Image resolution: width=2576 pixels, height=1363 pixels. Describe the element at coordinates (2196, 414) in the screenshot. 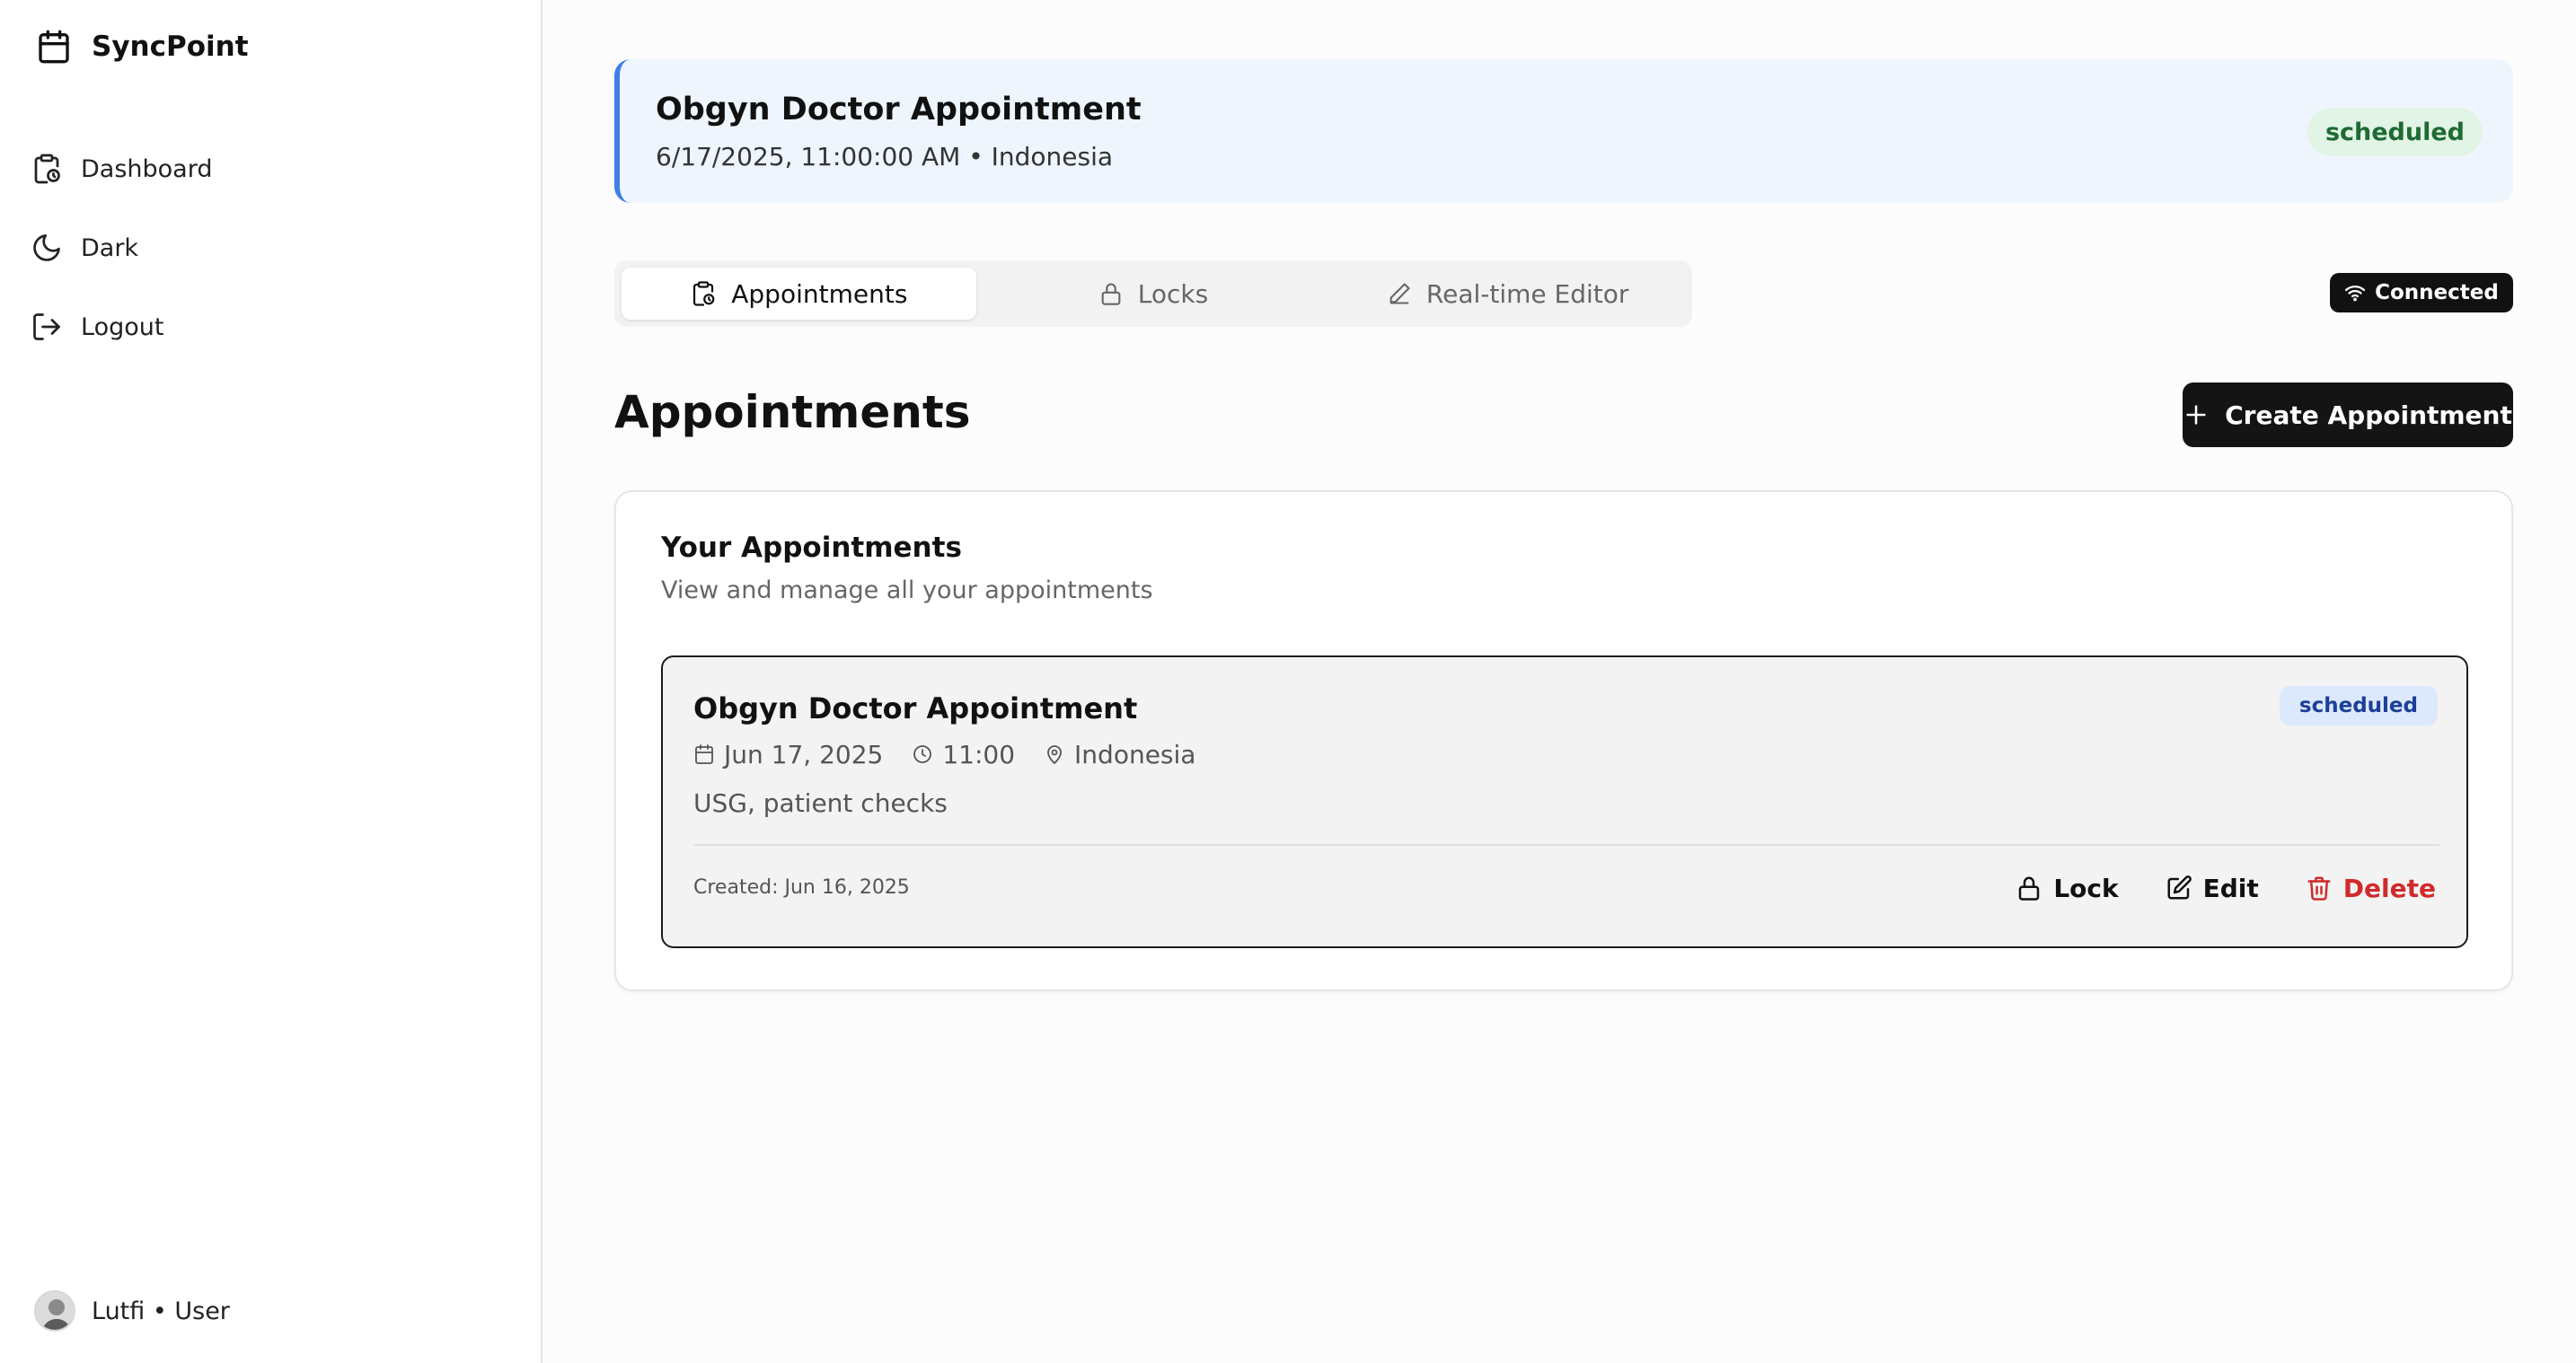

I see `plus-icon` at that location.